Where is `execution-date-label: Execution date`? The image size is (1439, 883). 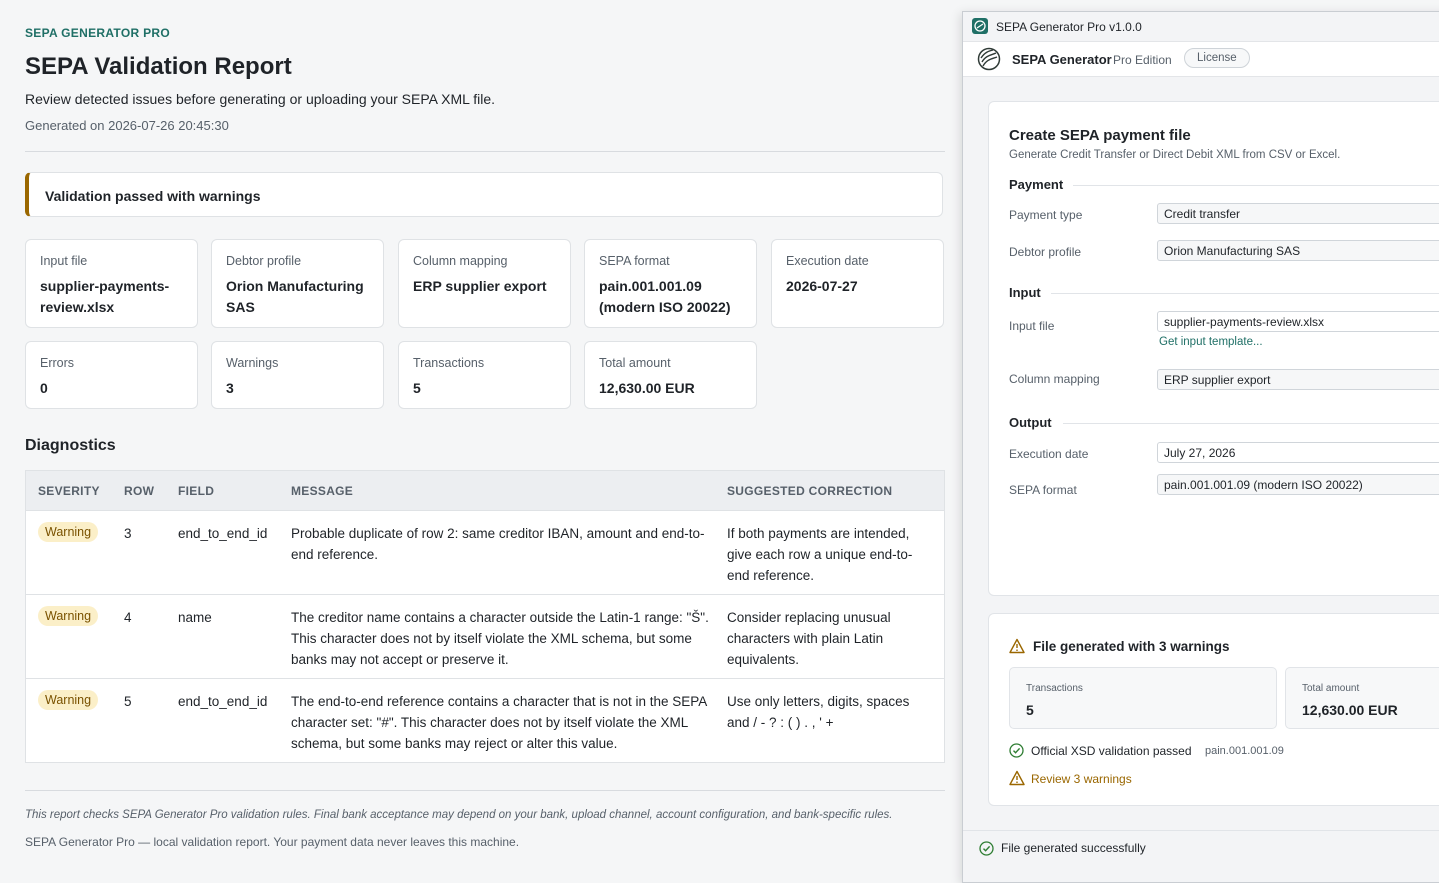 execution-date-label: Execution date is located at coordinates (1049, 454).